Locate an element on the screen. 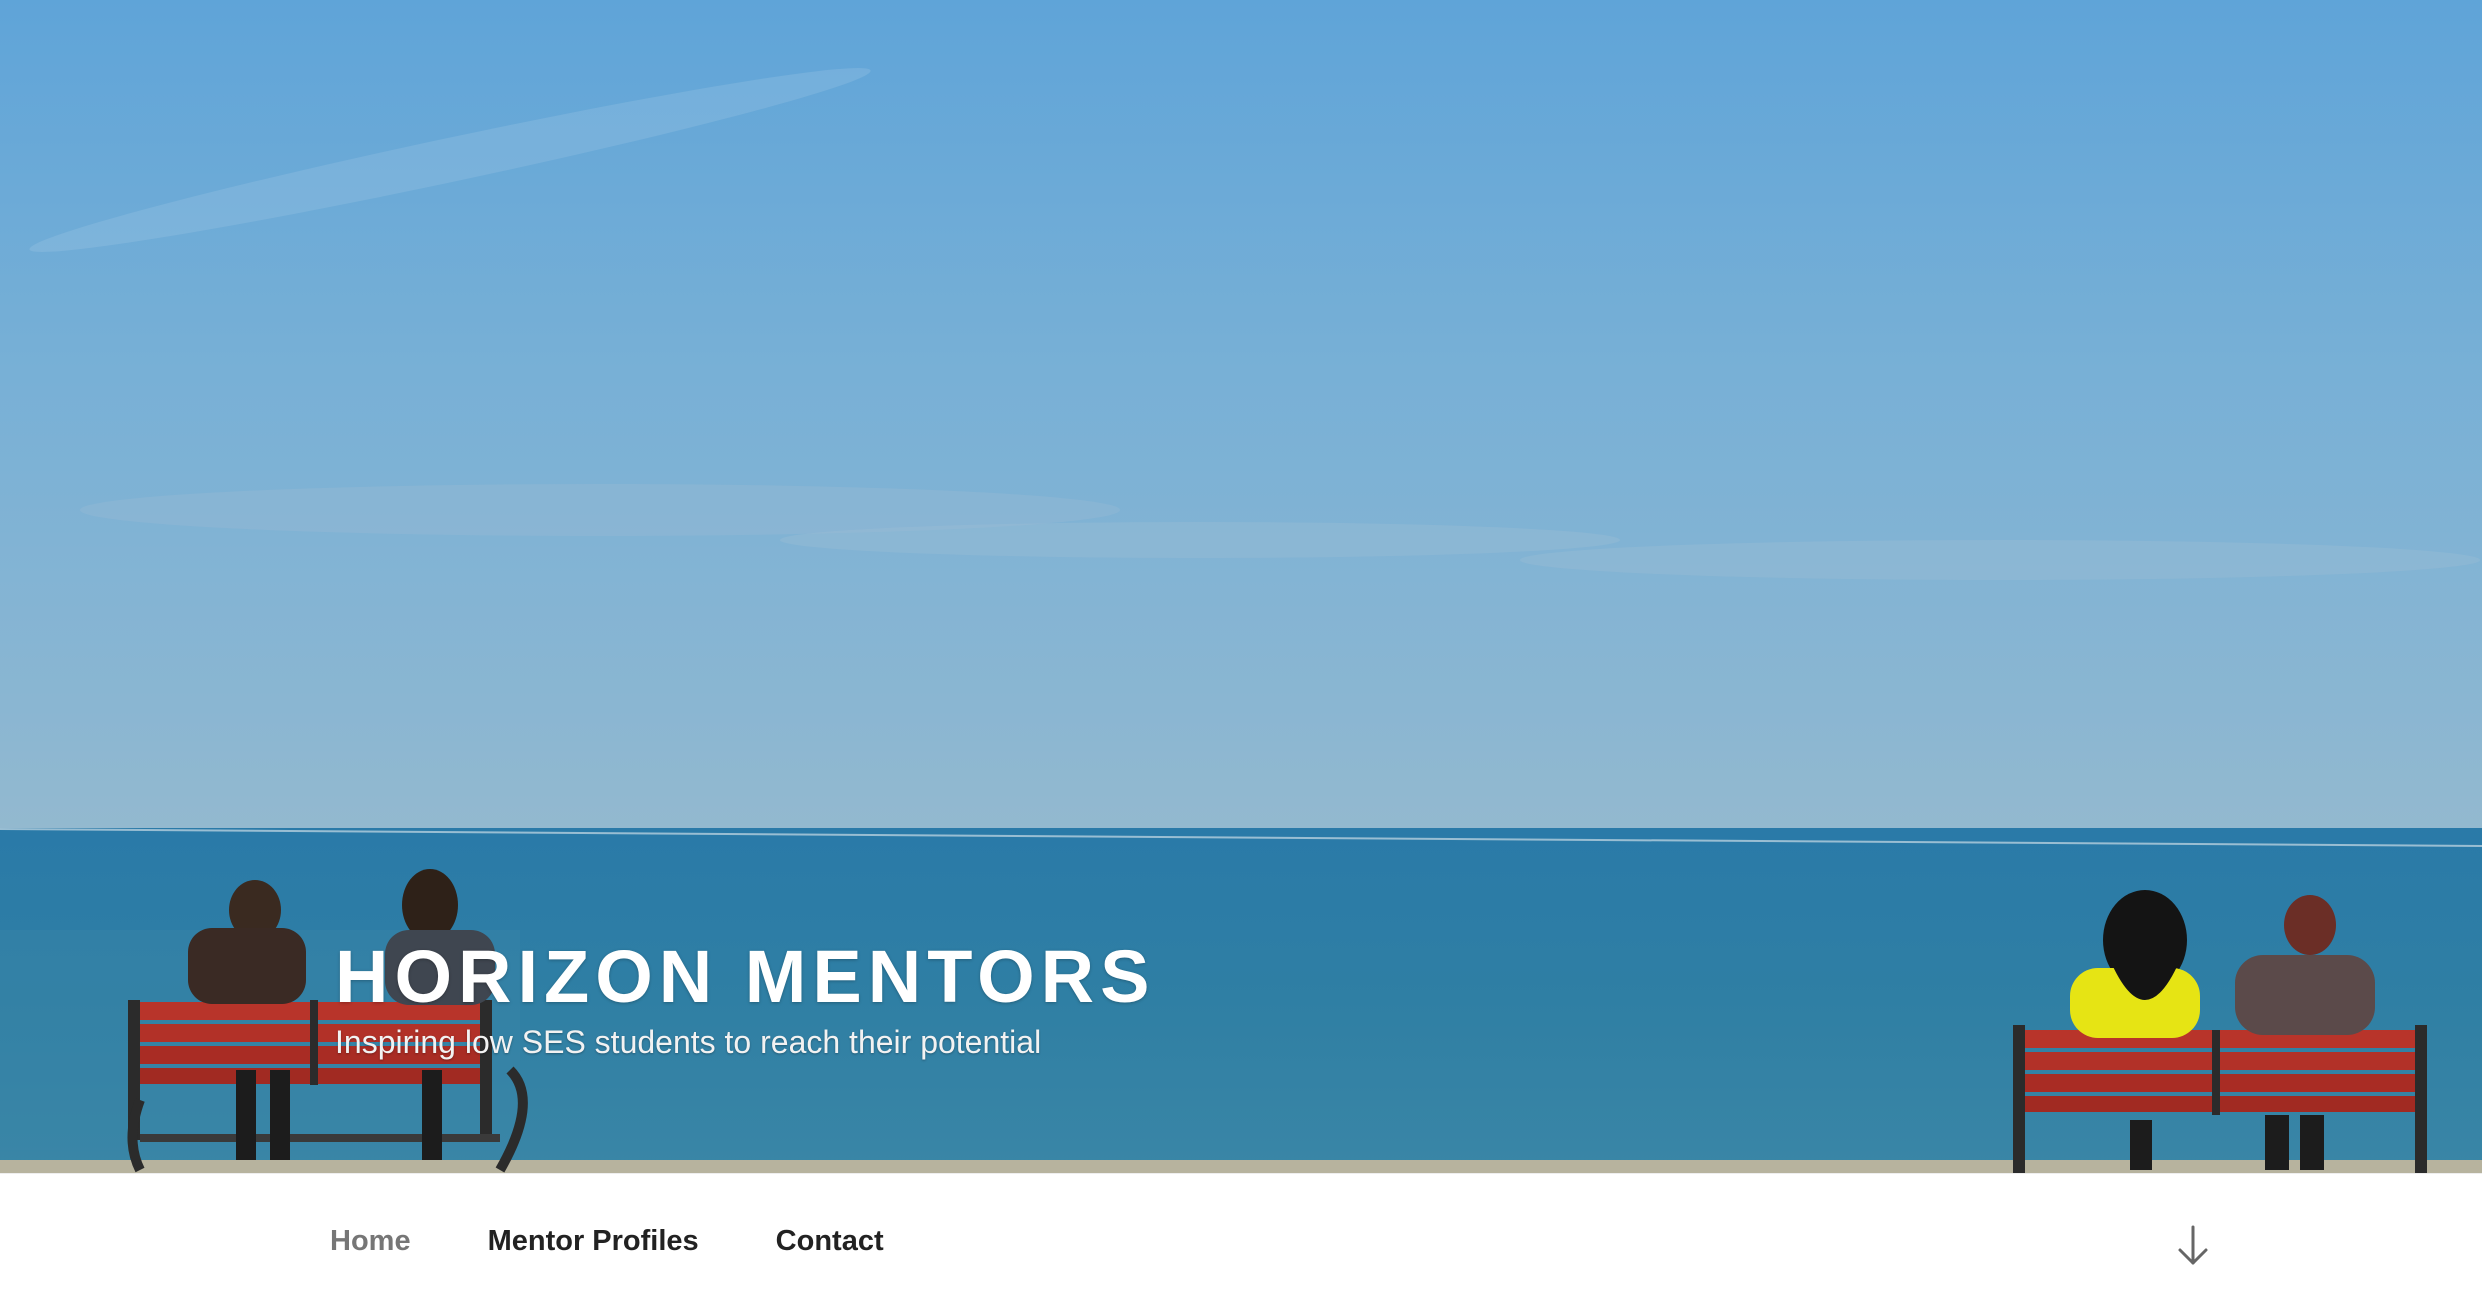 The image size is (2482, 1309). nav-item-contact: Contact is located at coordinates (830, 1241).